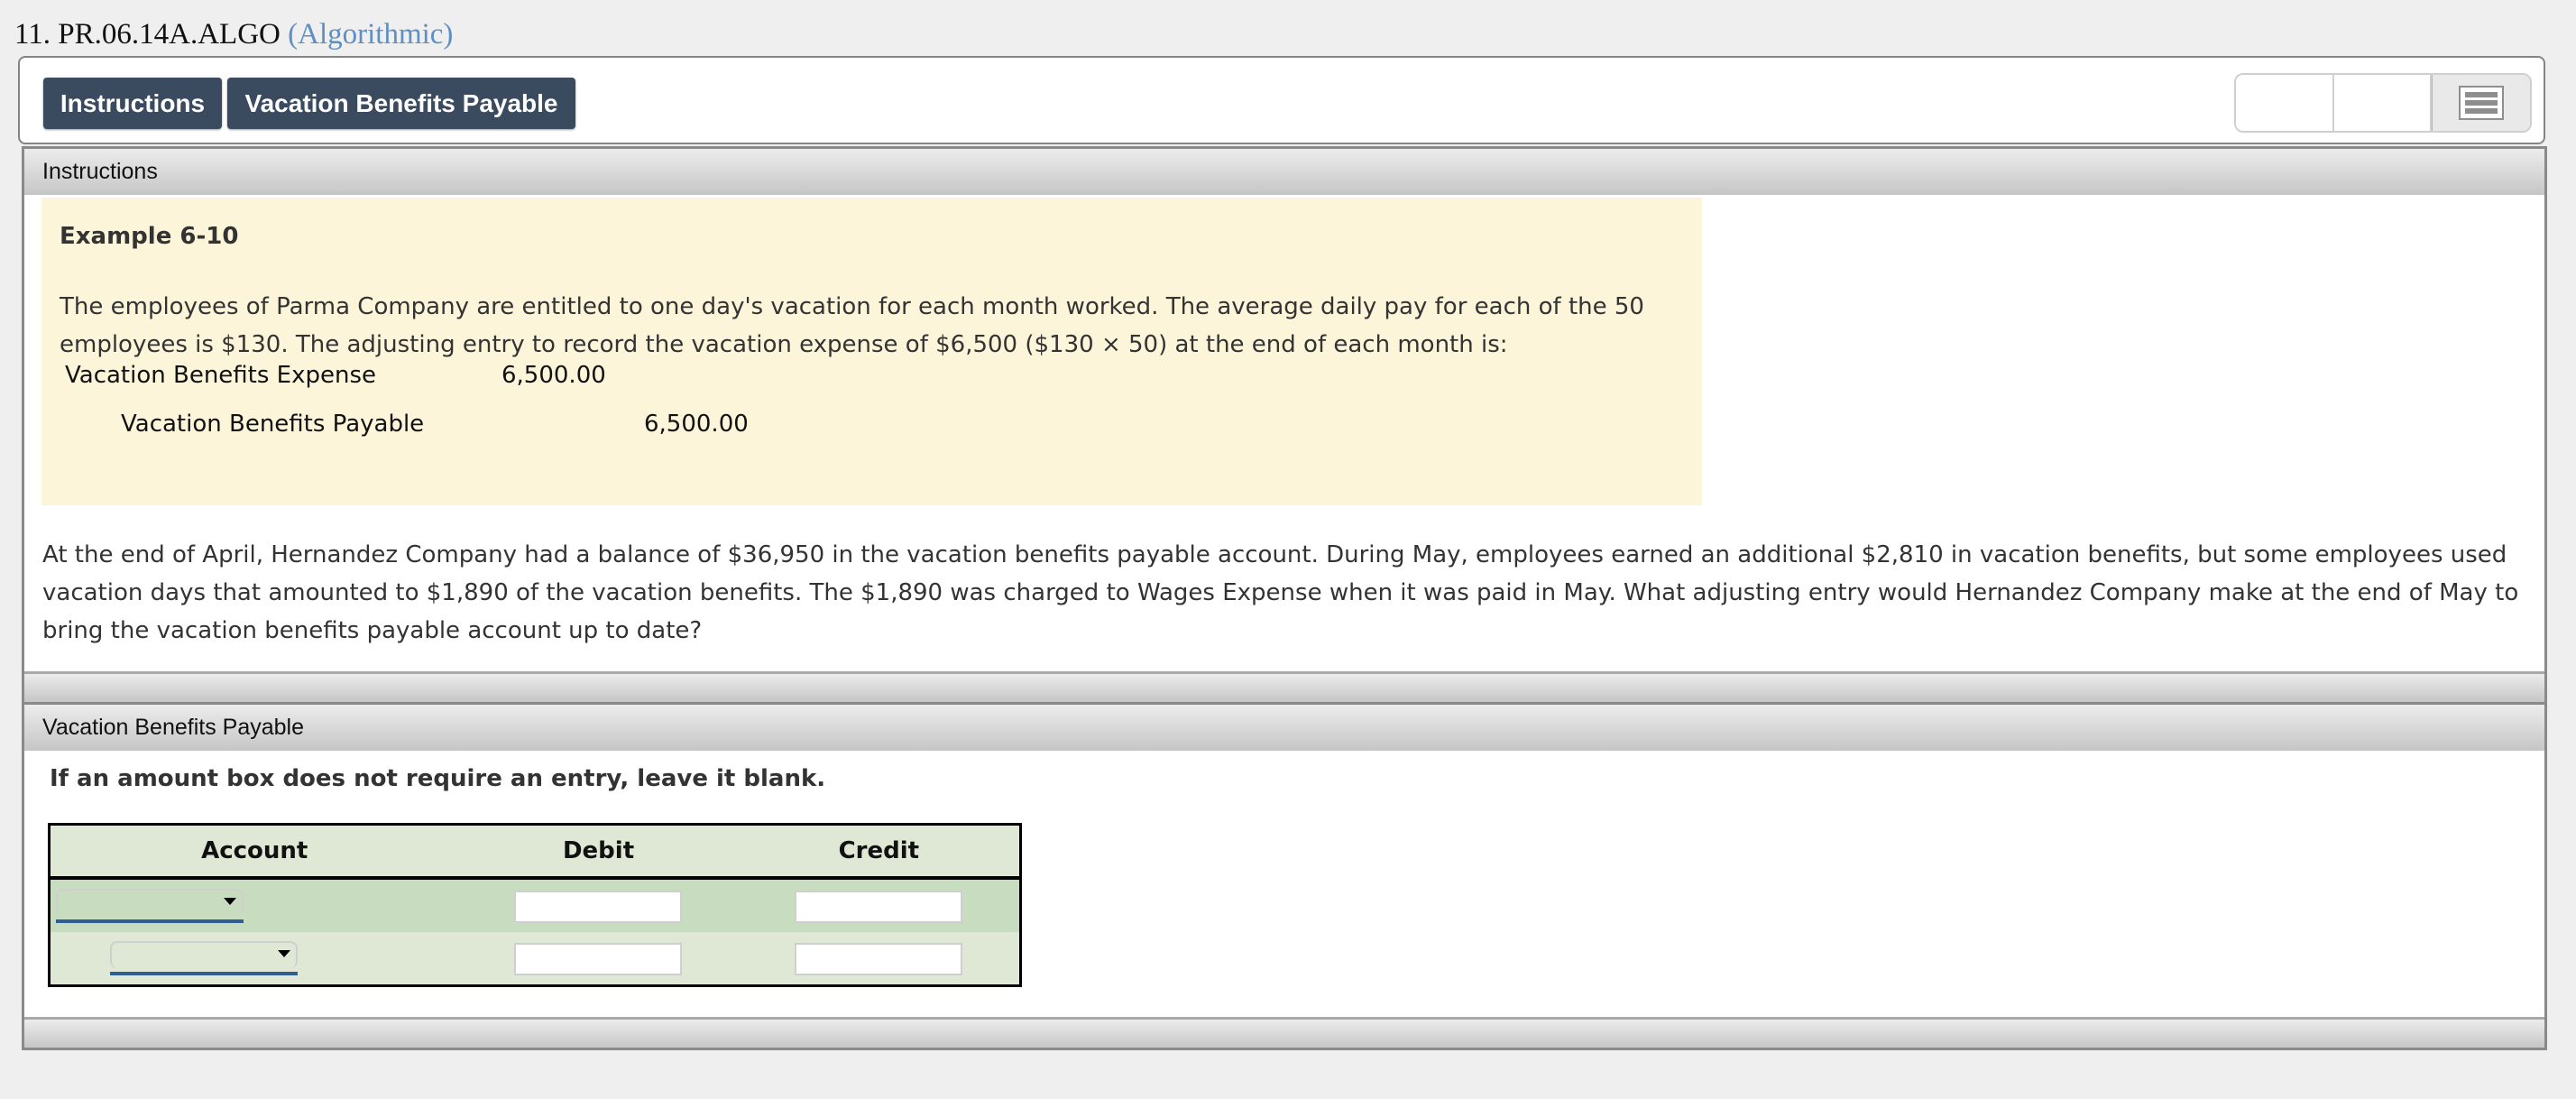  What do you see at coordinates (149, 236) in the screenshot?
I see `example-title: Example 6-10` at bounding box center [149, 236].